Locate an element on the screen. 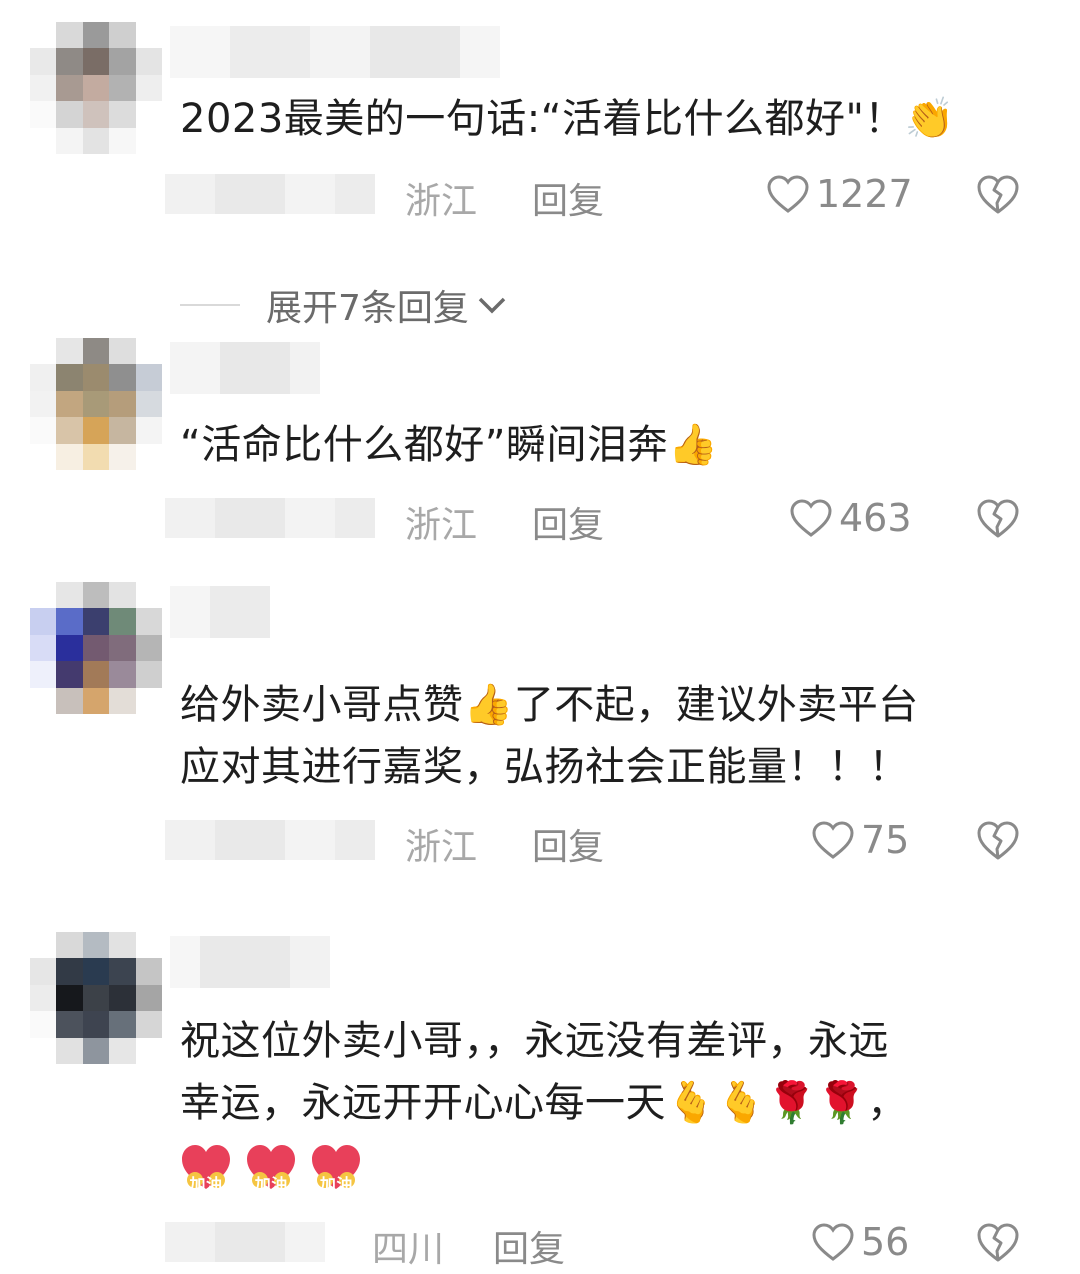  expand-replies: 展开7条回复 is located at coordinates (343, 305).